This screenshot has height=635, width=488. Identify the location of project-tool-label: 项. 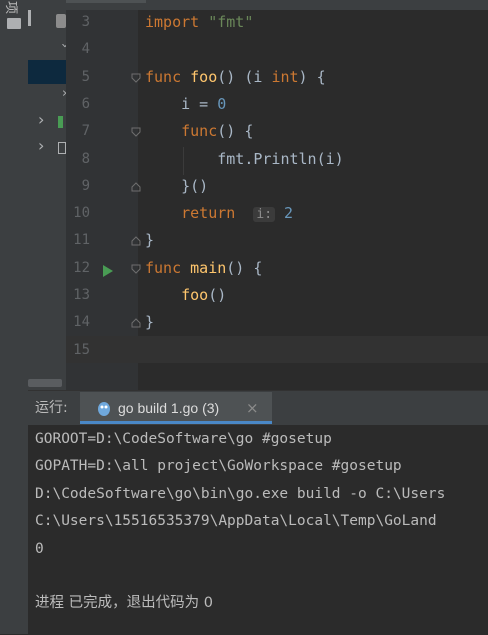
(12, 7).